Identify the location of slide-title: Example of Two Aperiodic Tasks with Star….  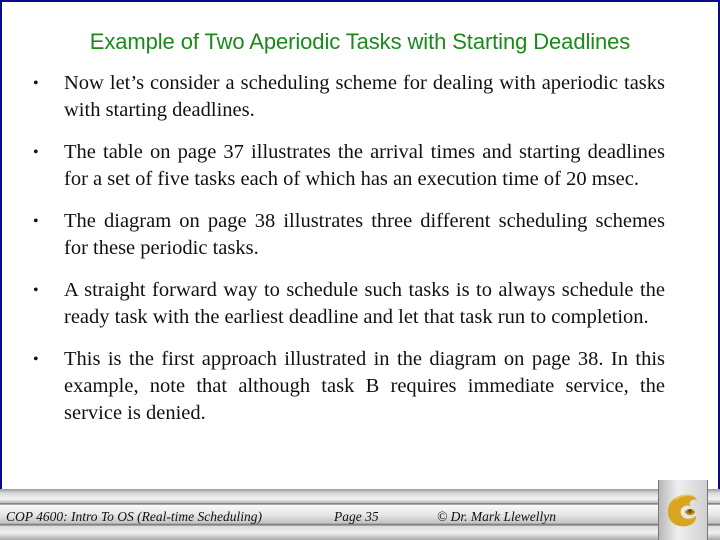
(360, 41).